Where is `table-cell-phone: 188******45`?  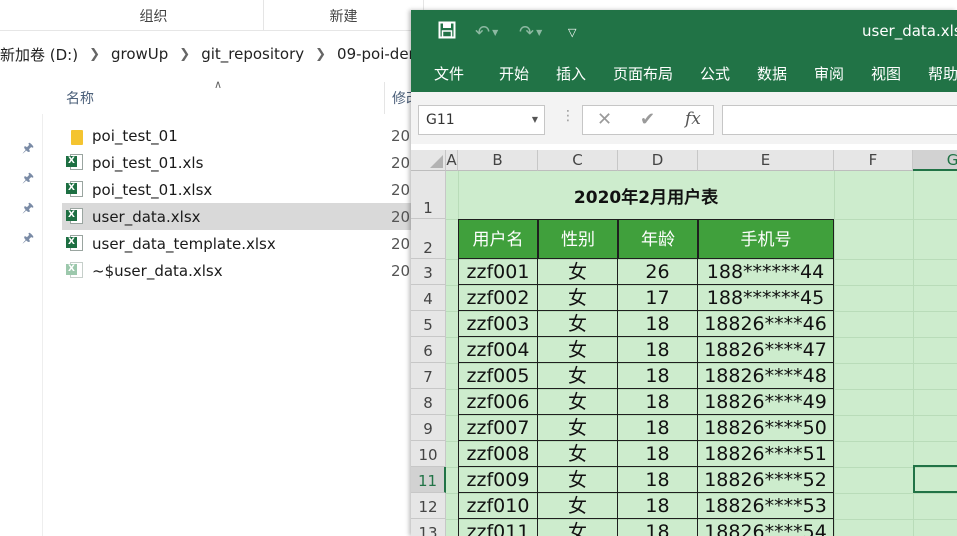
table-cell-phone: 188******45 is located at coordinates (766, 298).